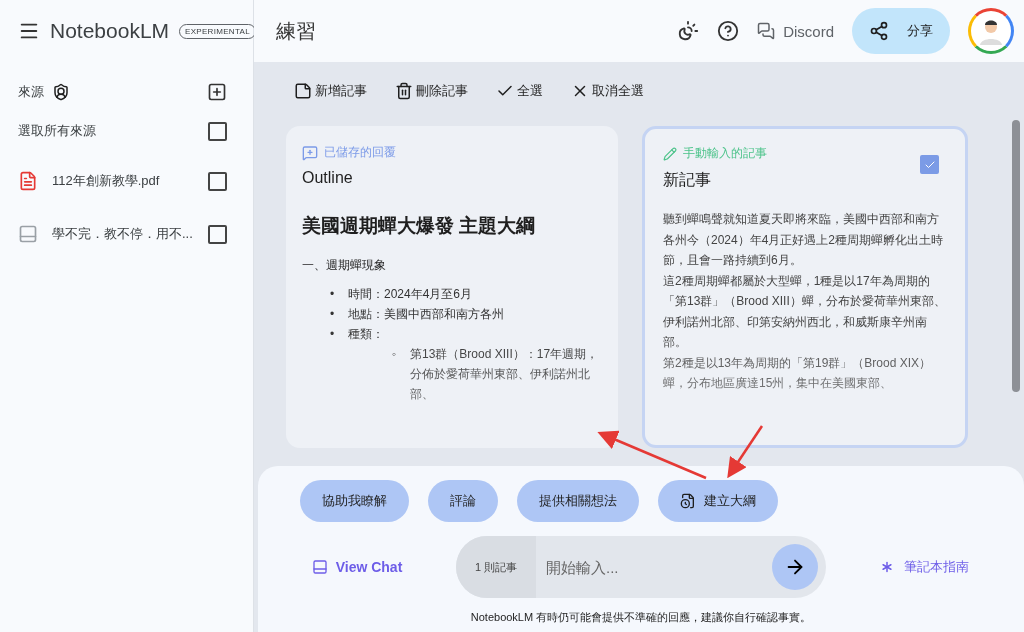 The width and height of the screenshot is (1024, 632). What do you see at coordinates (31, 92) in the screenshot?
I see `sources-title: 來源` at bounding box center [31, 92].